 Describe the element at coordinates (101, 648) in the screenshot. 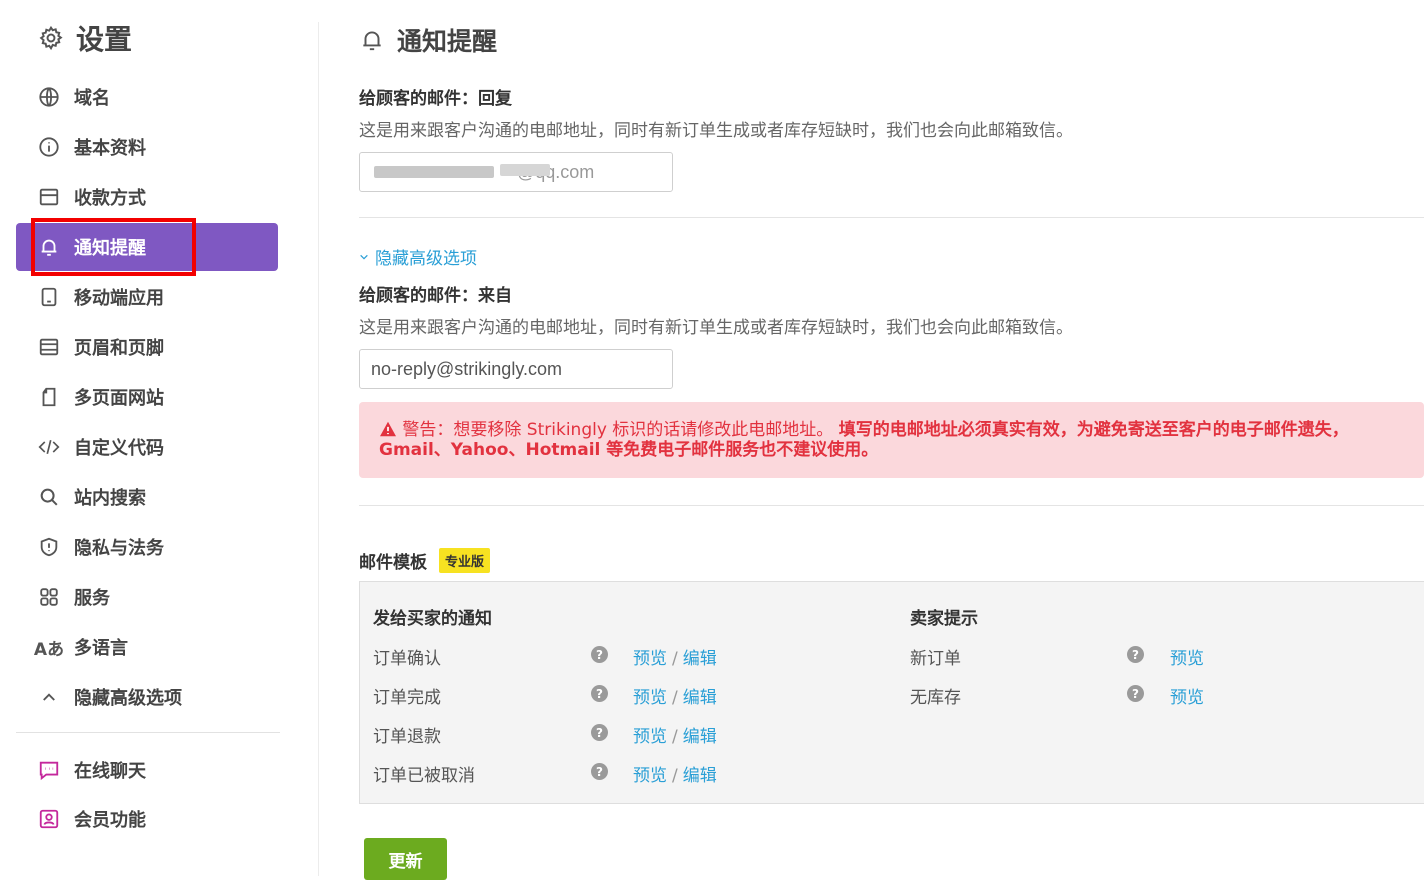

I see `sidebar-item-label: 多语言` at that location.